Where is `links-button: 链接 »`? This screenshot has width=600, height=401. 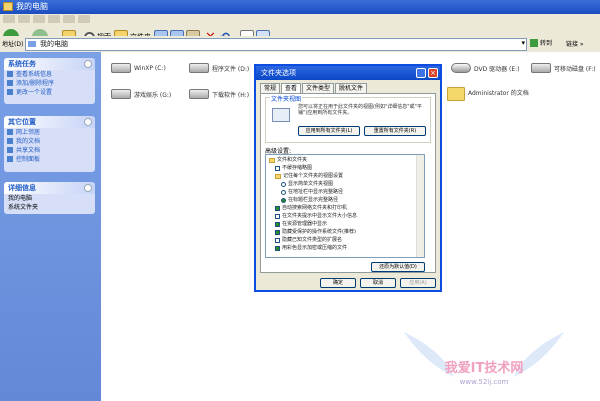
links-button: 链接 » is located at coordinates (575, 43).